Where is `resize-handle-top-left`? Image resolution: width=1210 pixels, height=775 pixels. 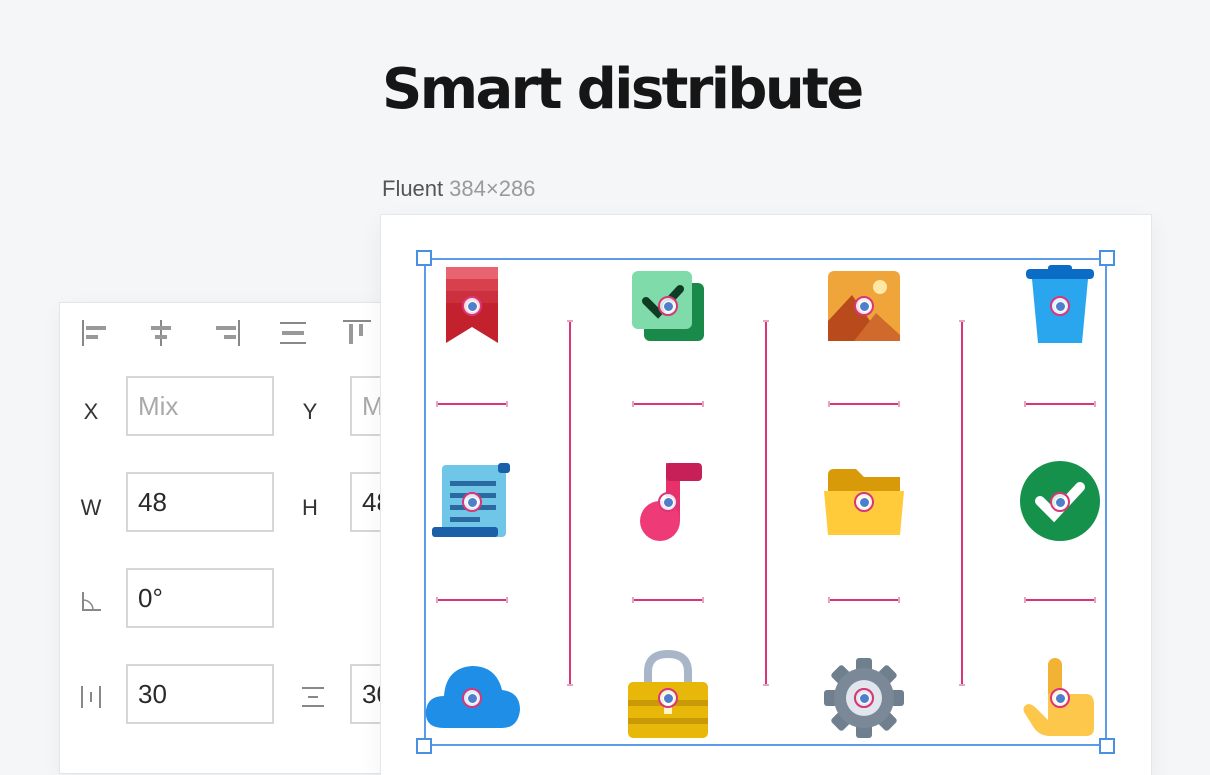 resize-handle-top-left is located at coordinates (424, 258).